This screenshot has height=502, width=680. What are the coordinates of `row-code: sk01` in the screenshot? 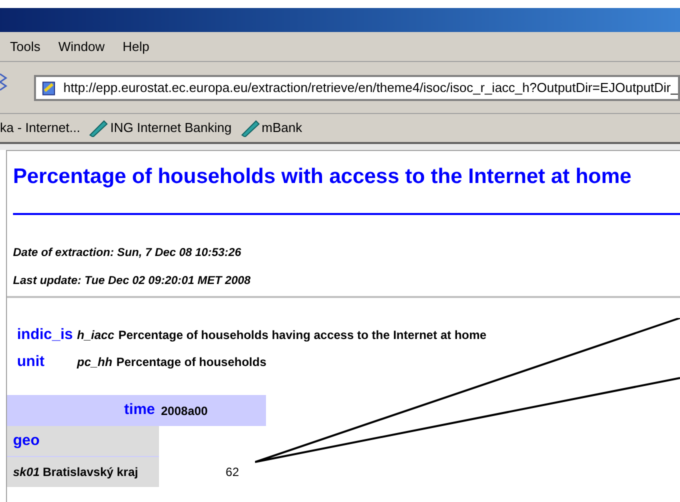 It's located at (26, 472).